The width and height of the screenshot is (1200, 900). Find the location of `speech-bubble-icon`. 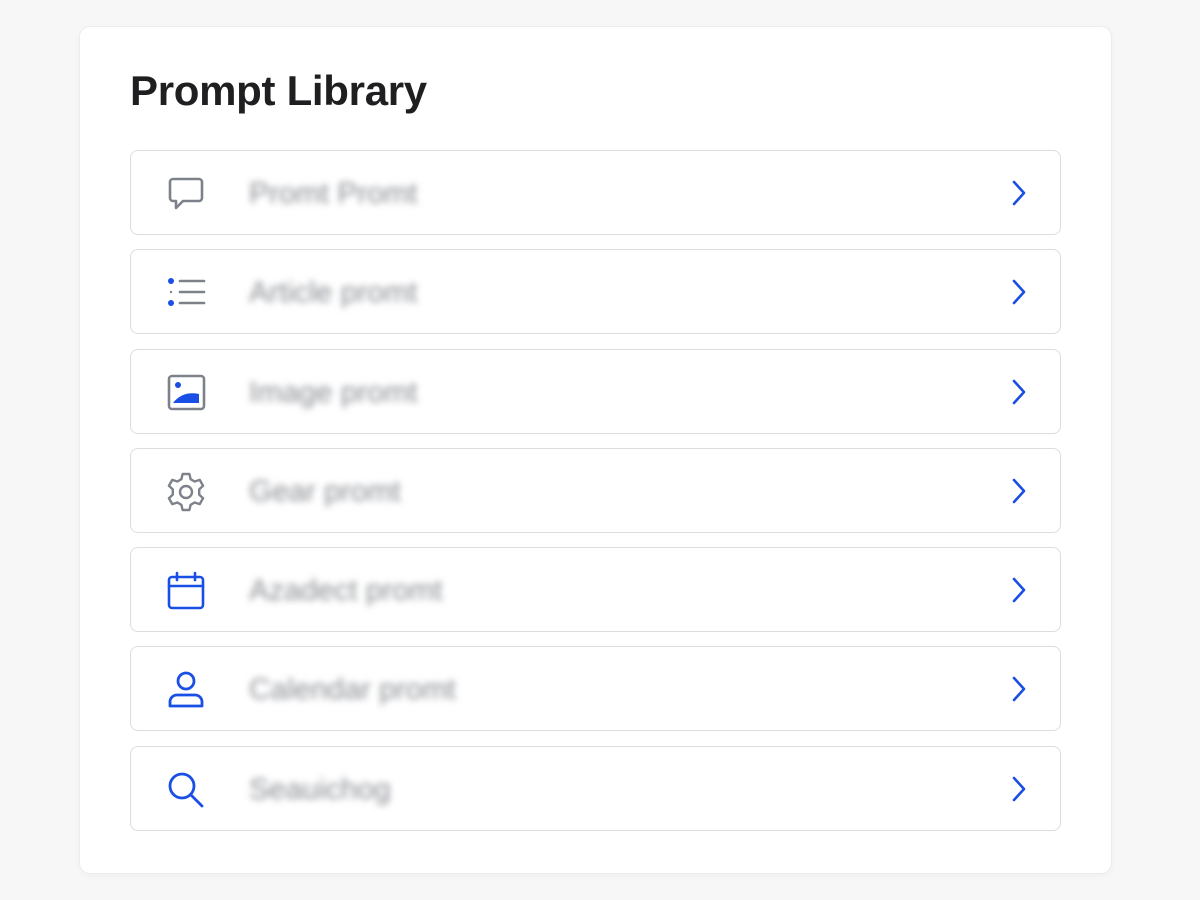

speech-bubble-icon is located at coordinates (186, 194).